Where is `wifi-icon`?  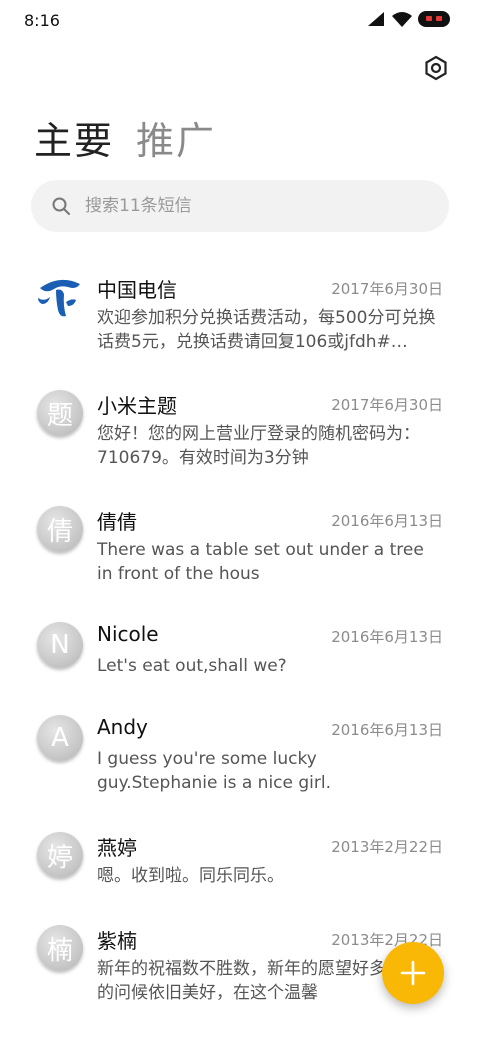 wifi-icon is located at coordinates (402, 19).